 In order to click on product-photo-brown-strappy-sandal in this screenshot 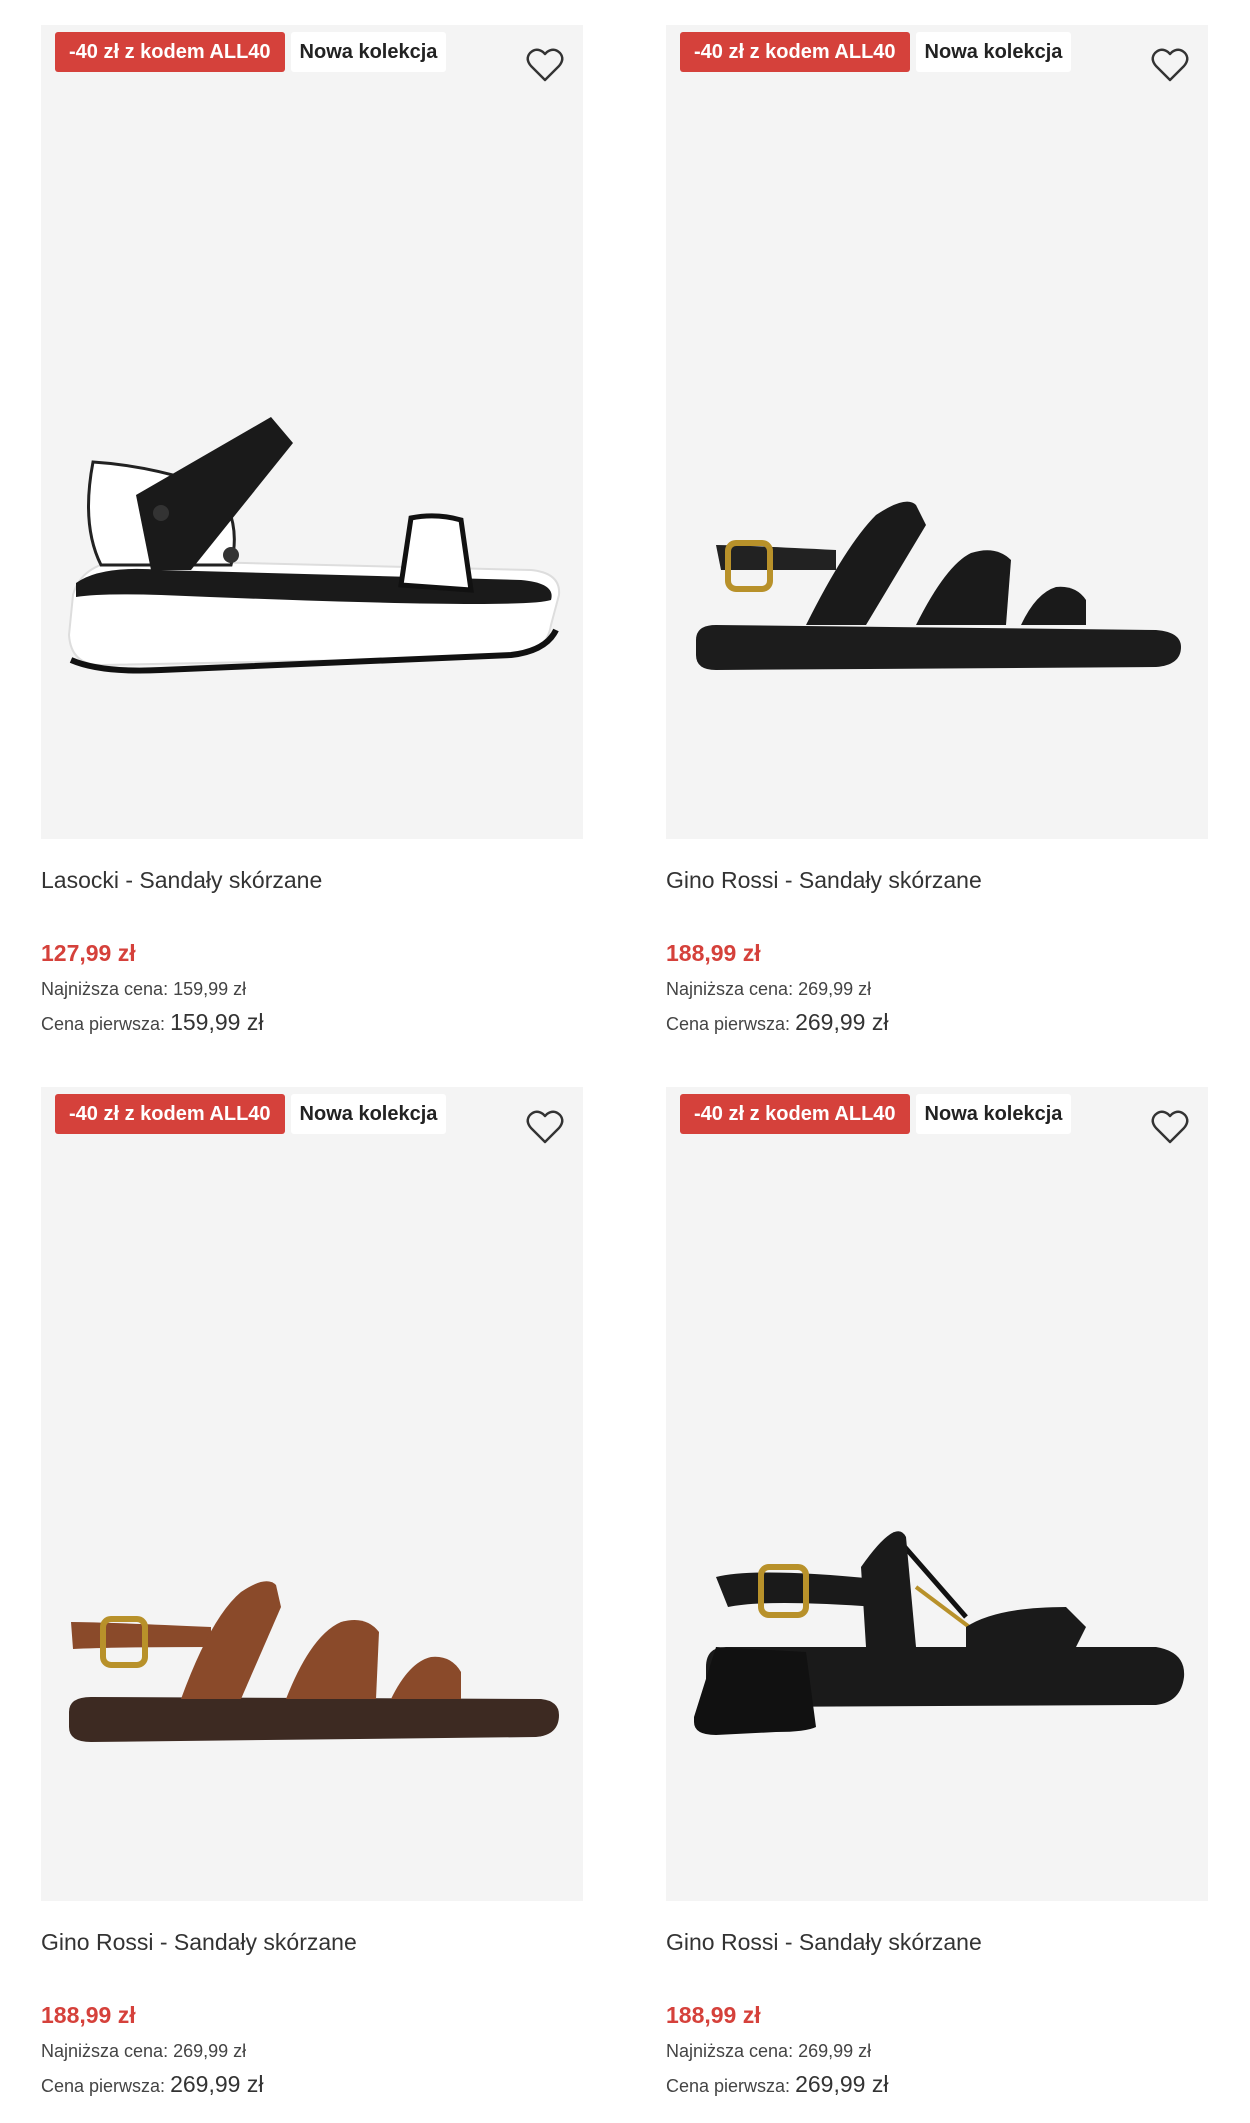, I will do `click(314, 1661)`.